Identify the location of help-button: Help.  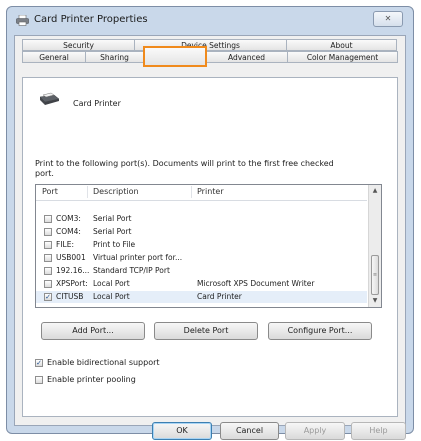
(378, 431).